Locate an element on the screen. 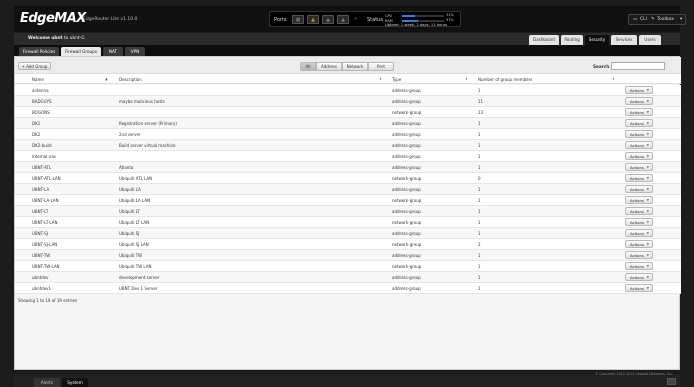 Image resolution: width=694 pixels, height=387 pixels. table-row: UBNT-SJ Ubiquiti SJ address-group 1 Actions ▾ is located at coordinates (348, 233).